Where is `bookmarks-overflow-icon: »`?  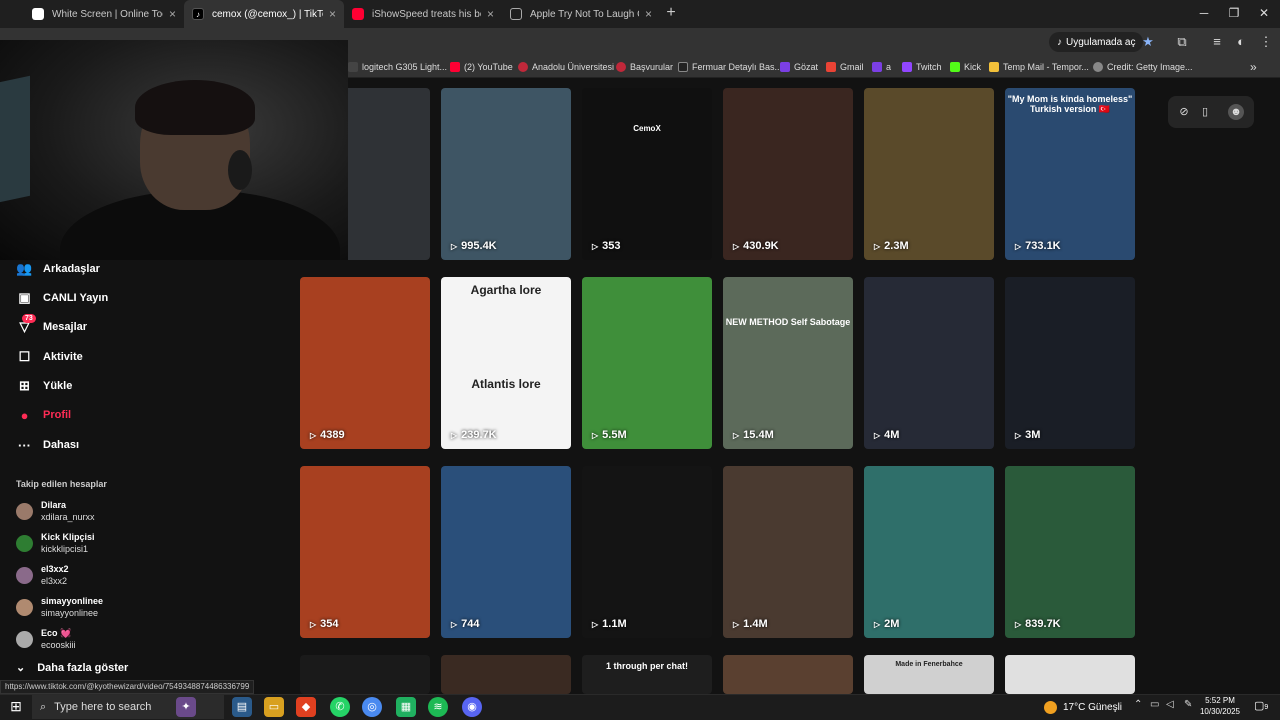 bookmarks-overflow-icon: » is located at coordinates (1253, 67).